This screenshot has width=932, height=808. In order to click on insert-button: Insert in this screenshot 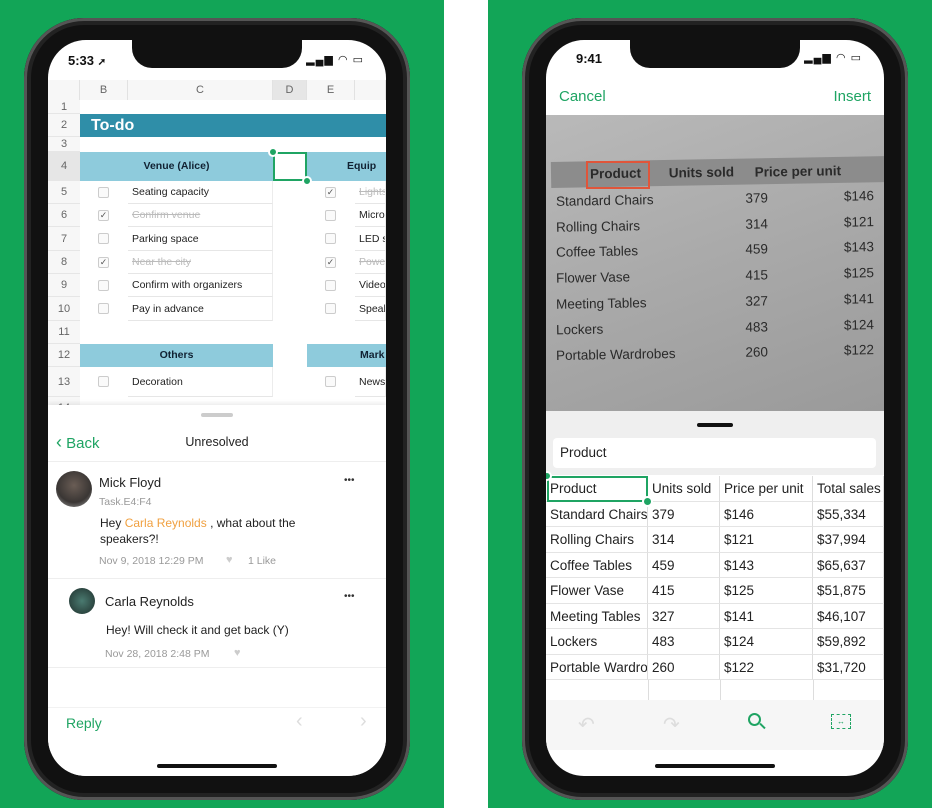, I will do `click(852, 96)`.